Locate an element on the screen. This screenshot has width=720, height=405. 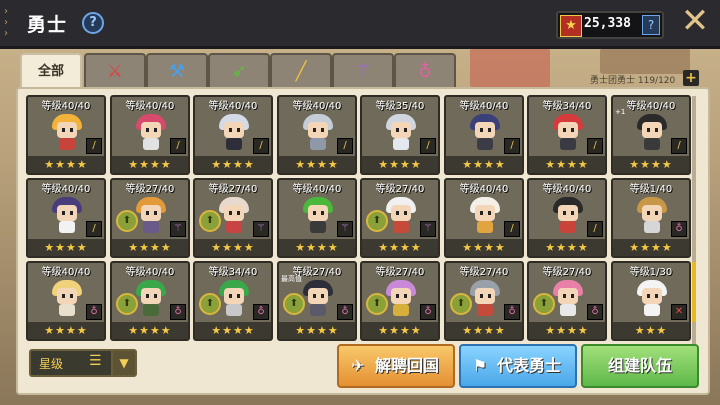
hero-card: 等级34/40 ⬆ ♁ ★★★★ is located at coordinates (233, 301).